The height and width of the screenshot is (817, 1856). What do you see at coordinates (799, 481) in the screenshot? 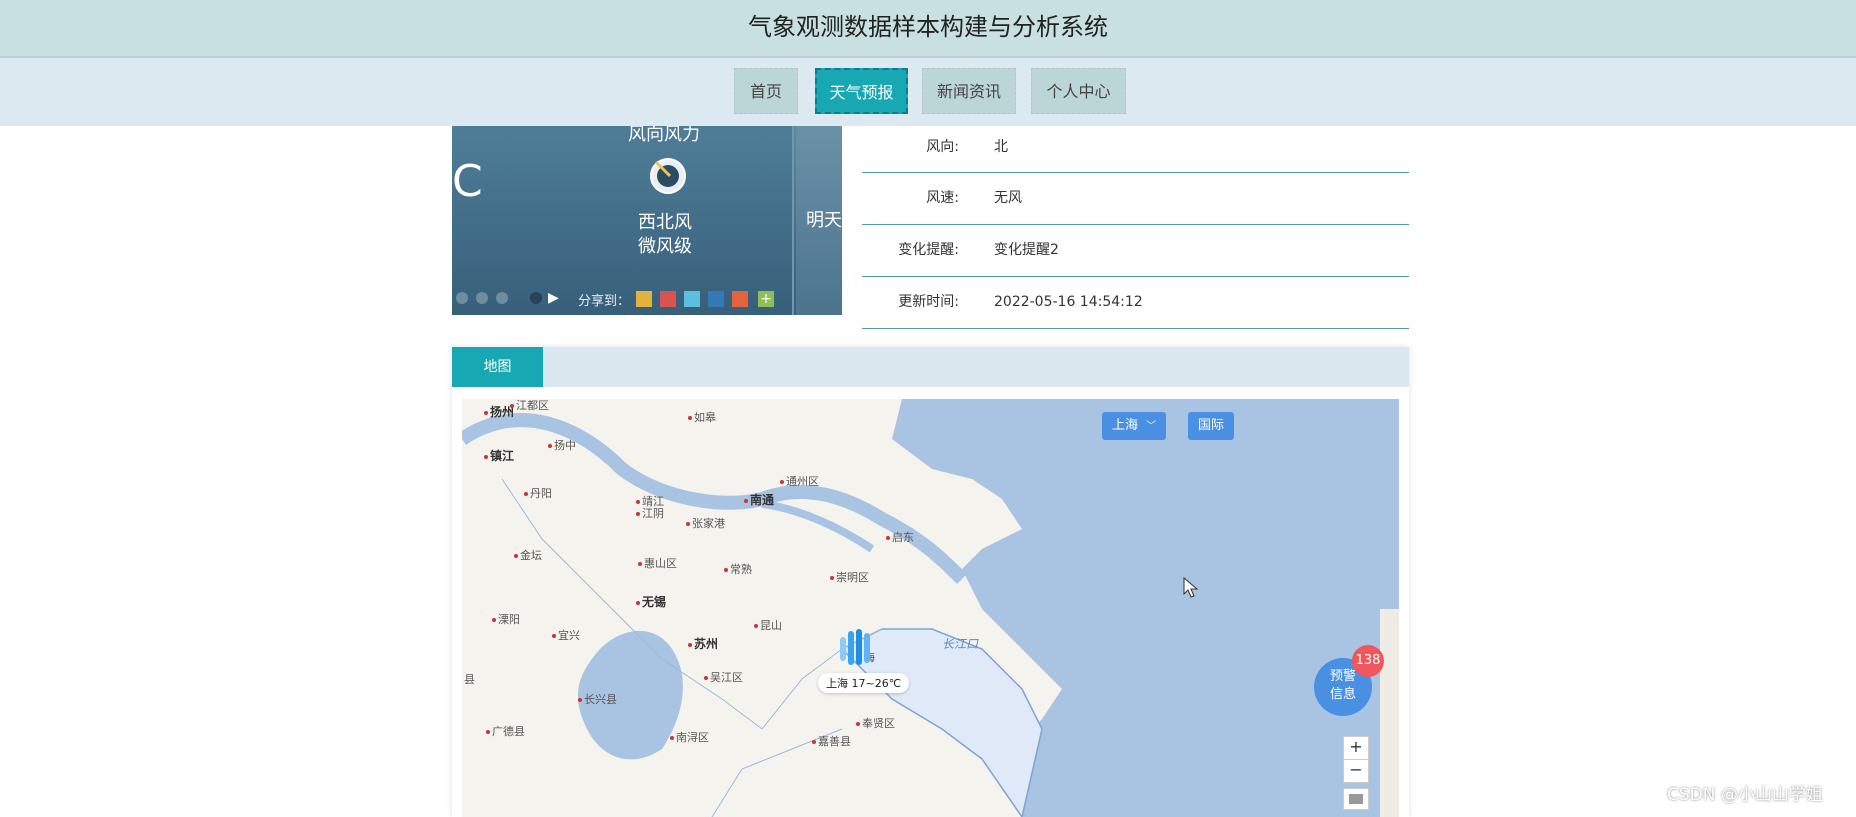
I see `city-label: 通州区` at bounding box center [799, 481].